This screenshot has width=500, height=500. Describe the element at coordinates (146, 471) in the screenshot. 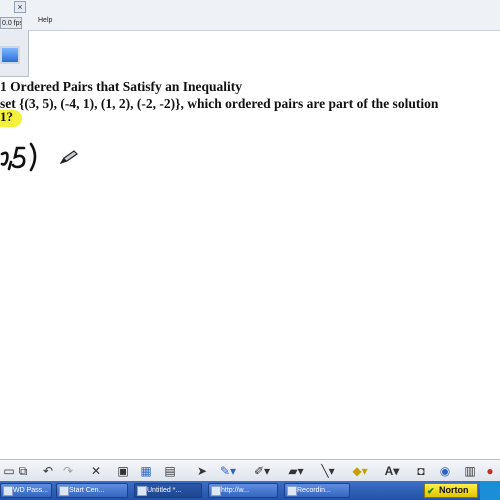

I see `screen-capture-icon: ▦` at that location.